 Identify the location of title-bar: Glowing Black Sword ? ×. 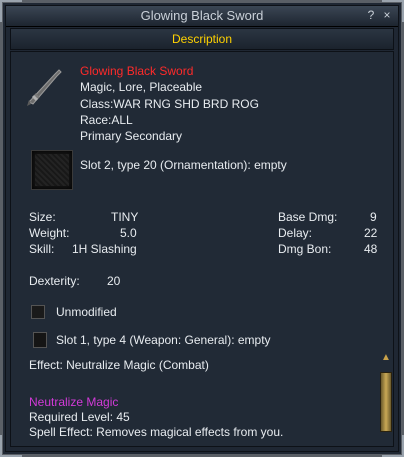
(202, 16).